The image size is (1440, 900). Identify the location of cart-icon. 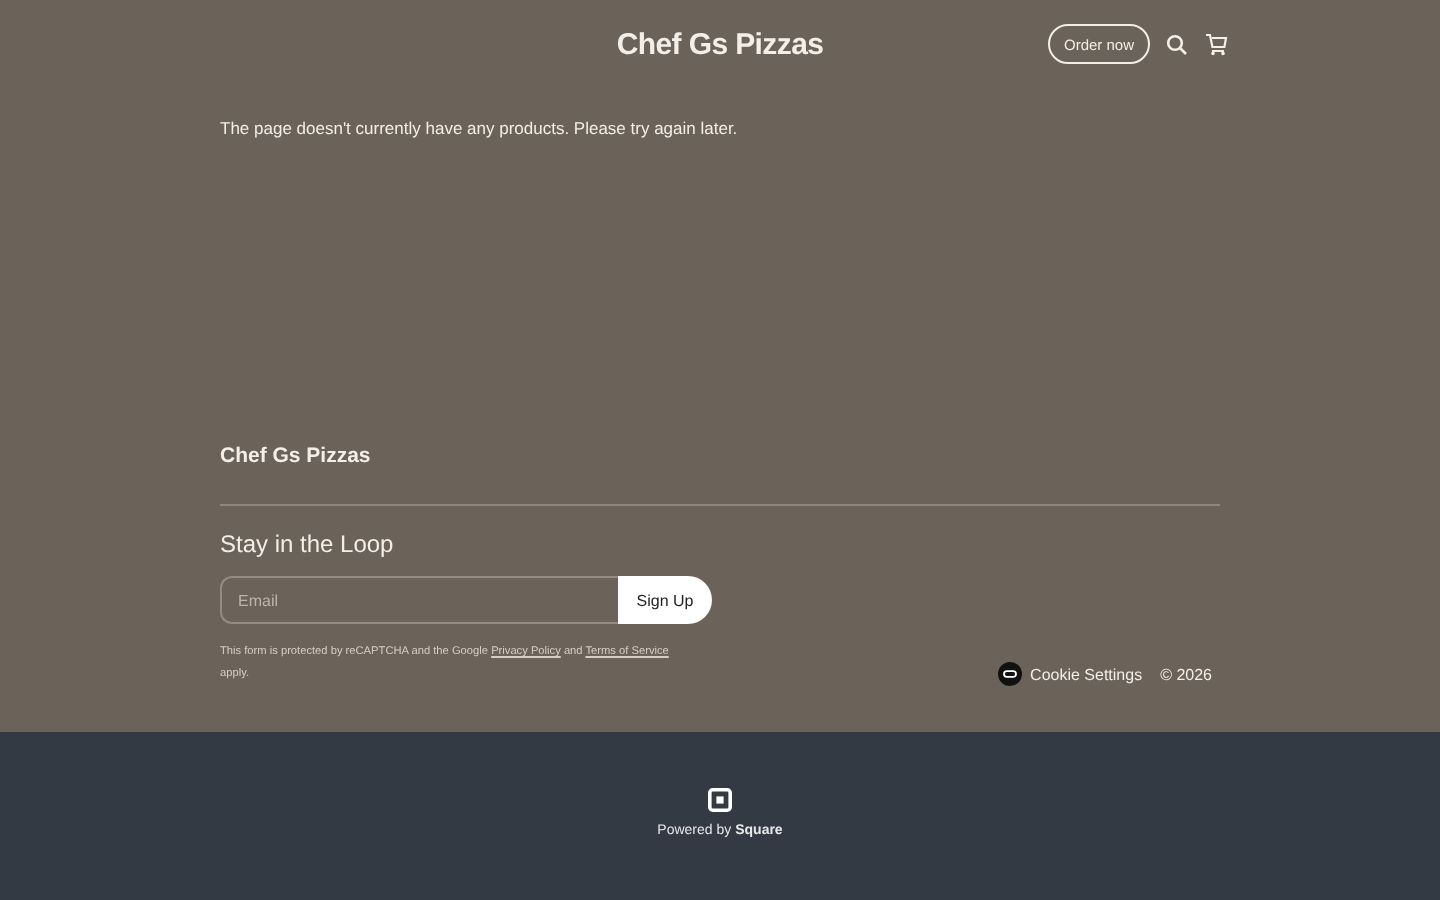
(1216, 44).